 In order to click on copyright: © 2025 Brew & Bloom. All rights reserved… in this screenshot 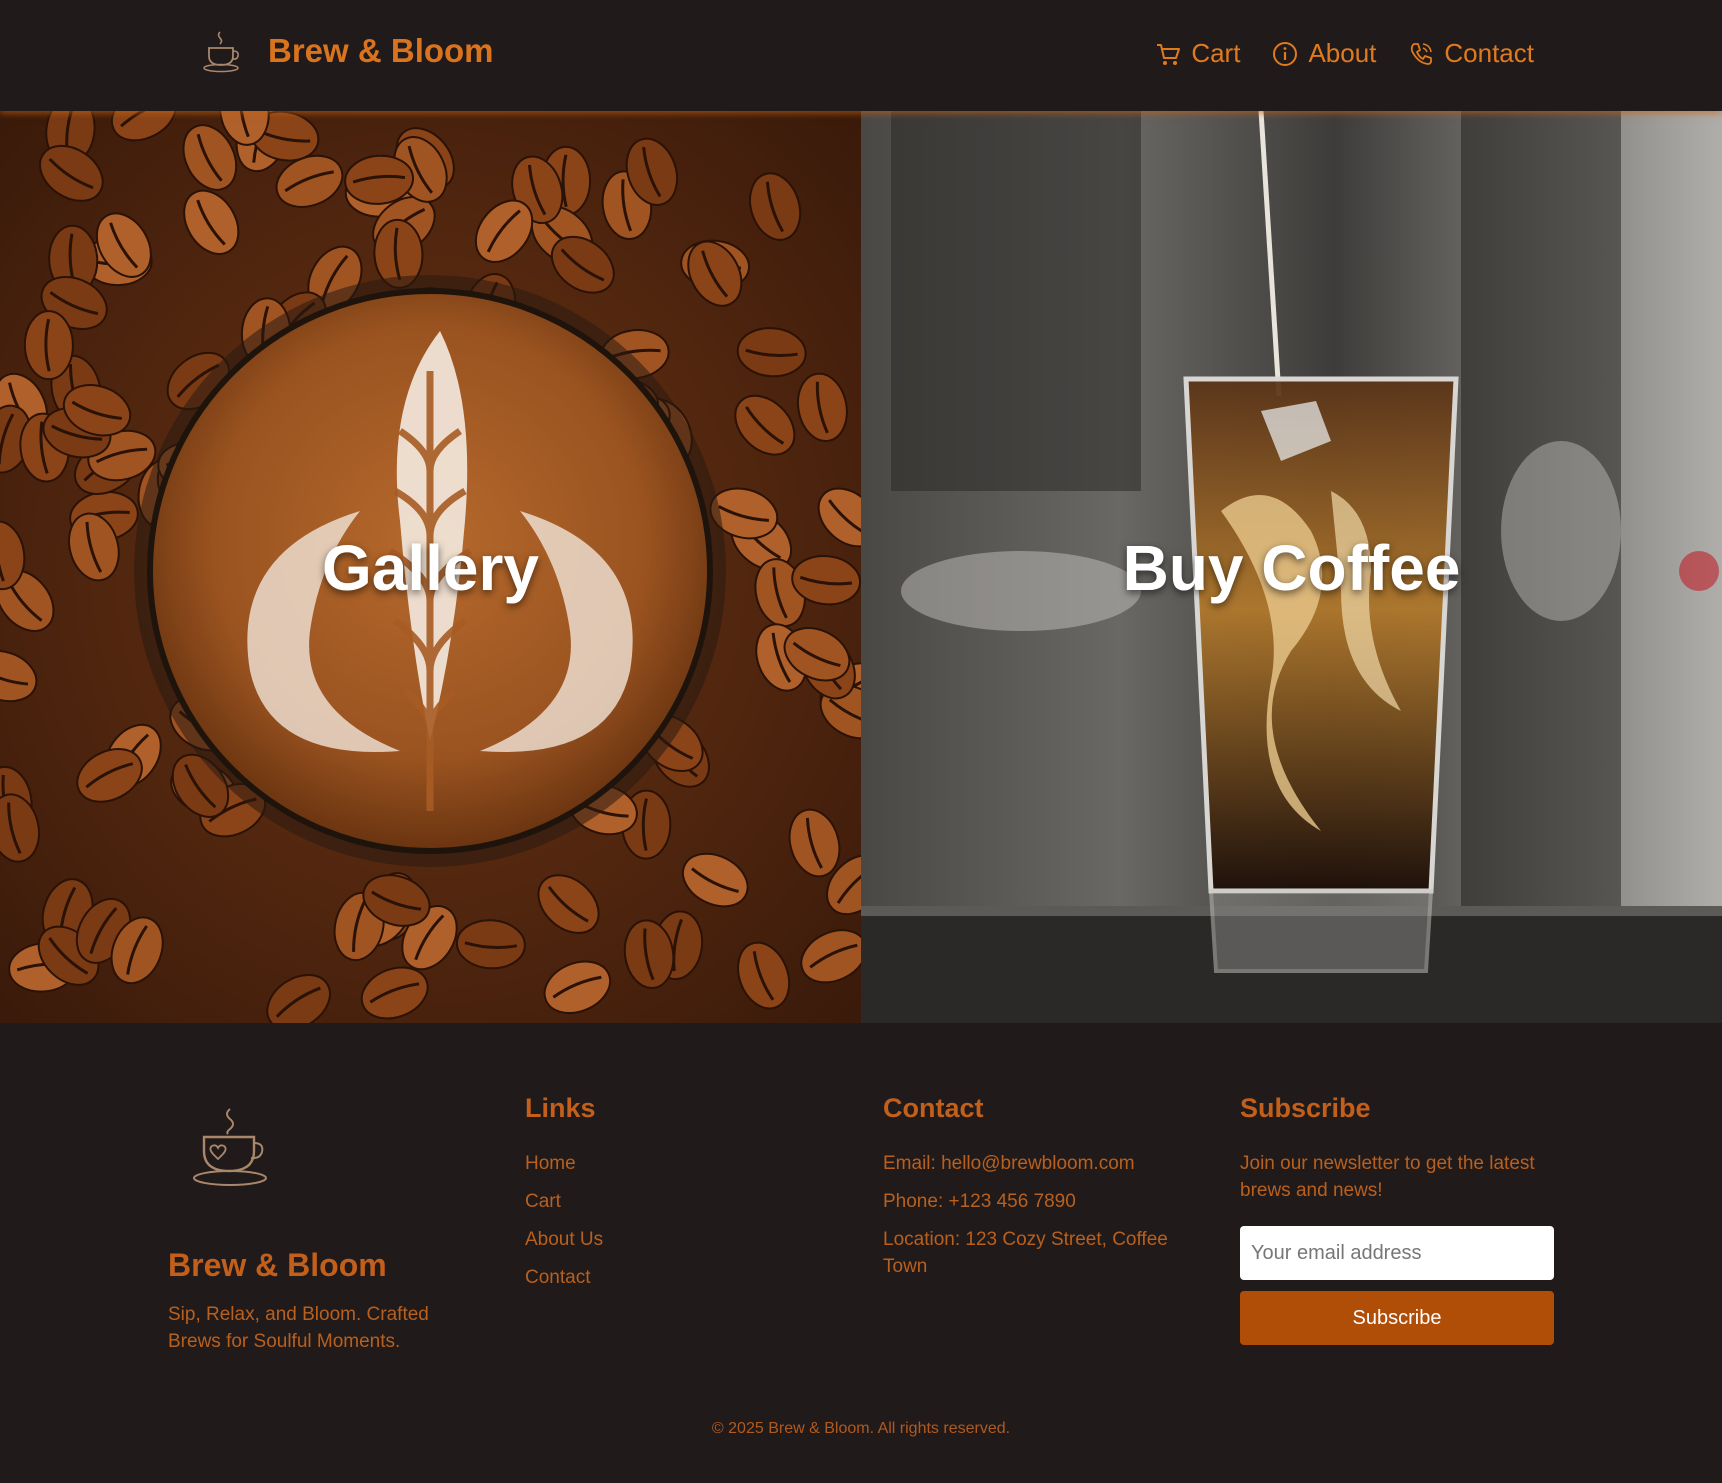, I will do `click(861, 1428)`.